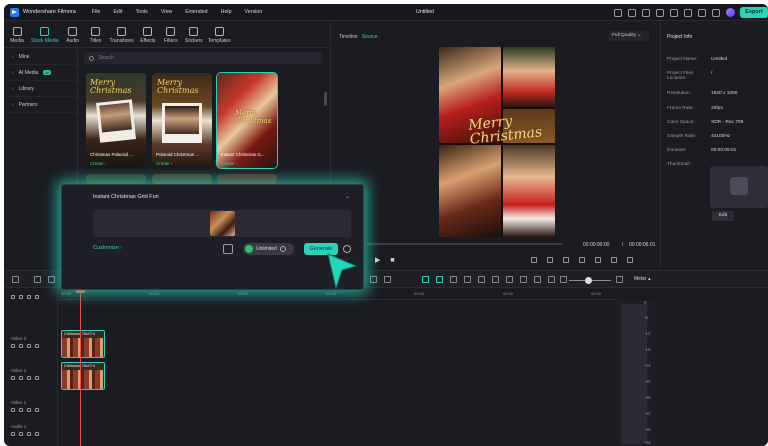 Image resolution: width=768 pixels, height=446 pixels. What do you see at coordinates (582, 260) in the screenshot?
I see `zoom-icon` at bounding box center [582, 260].